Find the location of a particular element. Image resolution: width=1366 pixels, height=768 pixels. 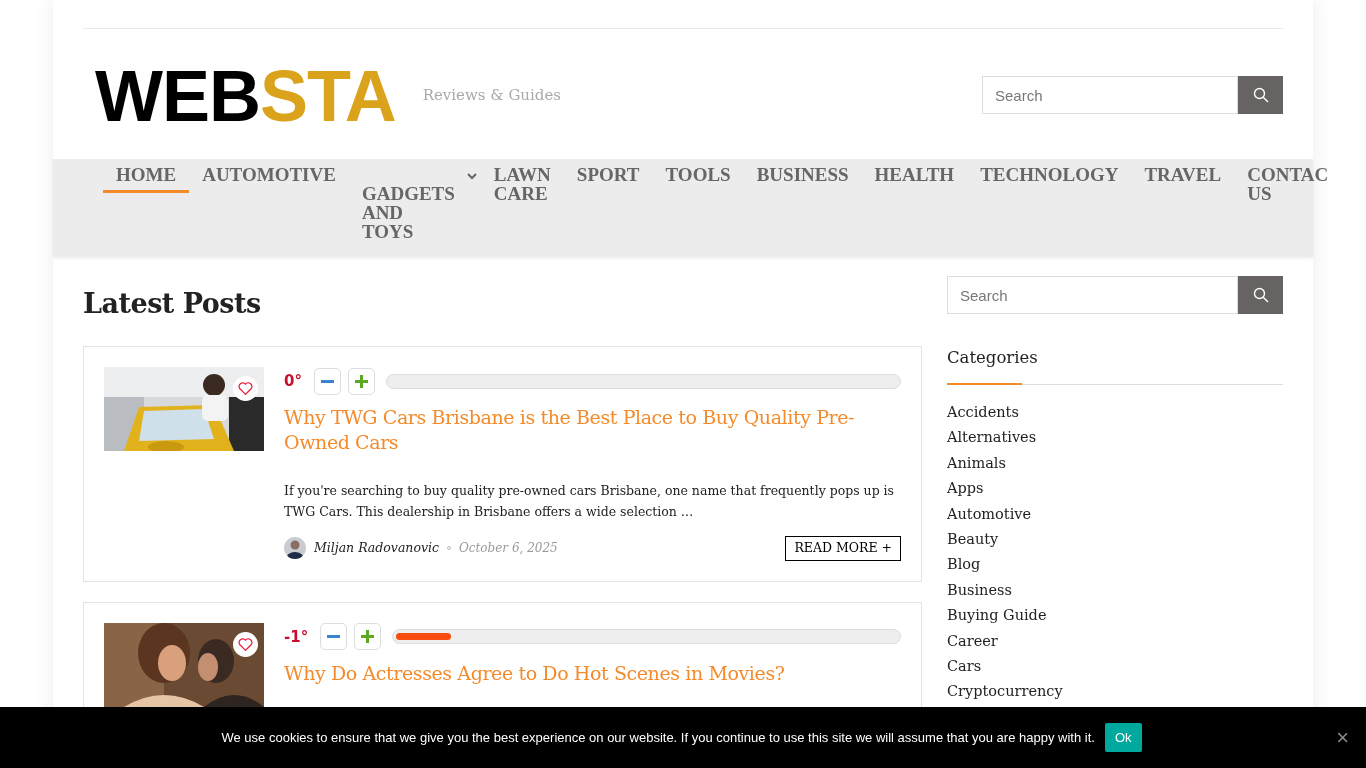

nav-link: BUSINESS is located at coordinates (802, 178).